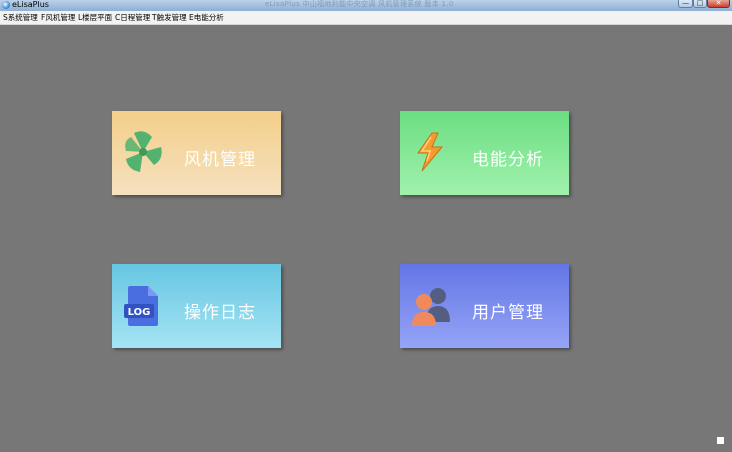 The image size is (732, 452). I want to click on window-caption: eLisaPlus 中山福地利能中央空调 风机管理系统 版本 1.0, so click(359, 4).